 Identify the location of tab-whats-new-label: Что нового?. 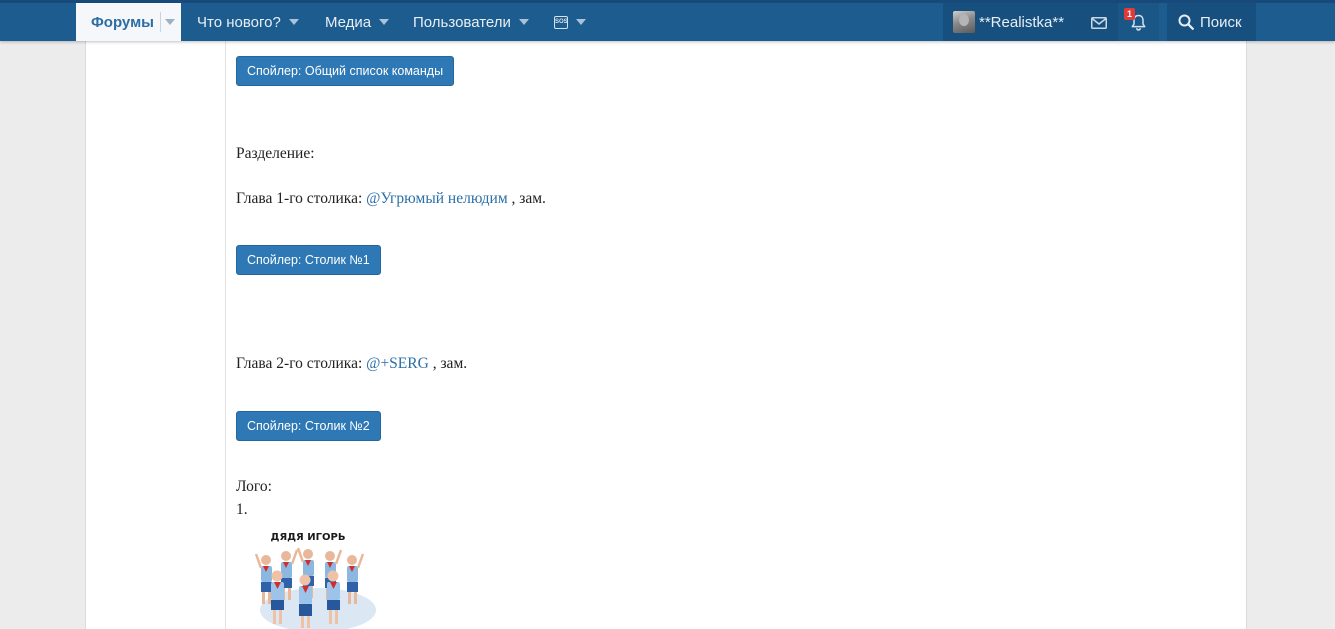
(239, 22).